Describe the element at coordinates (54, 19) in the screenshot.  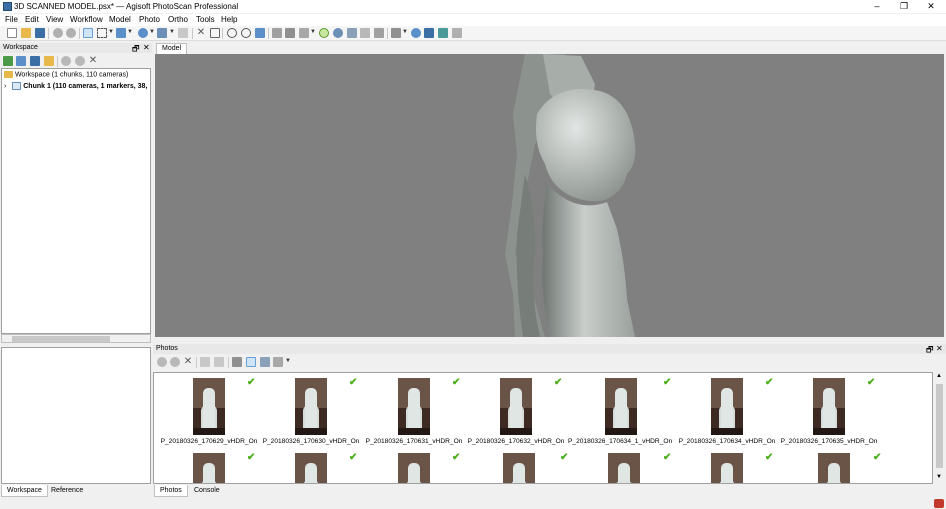
I see `menu-view: View` at that location.